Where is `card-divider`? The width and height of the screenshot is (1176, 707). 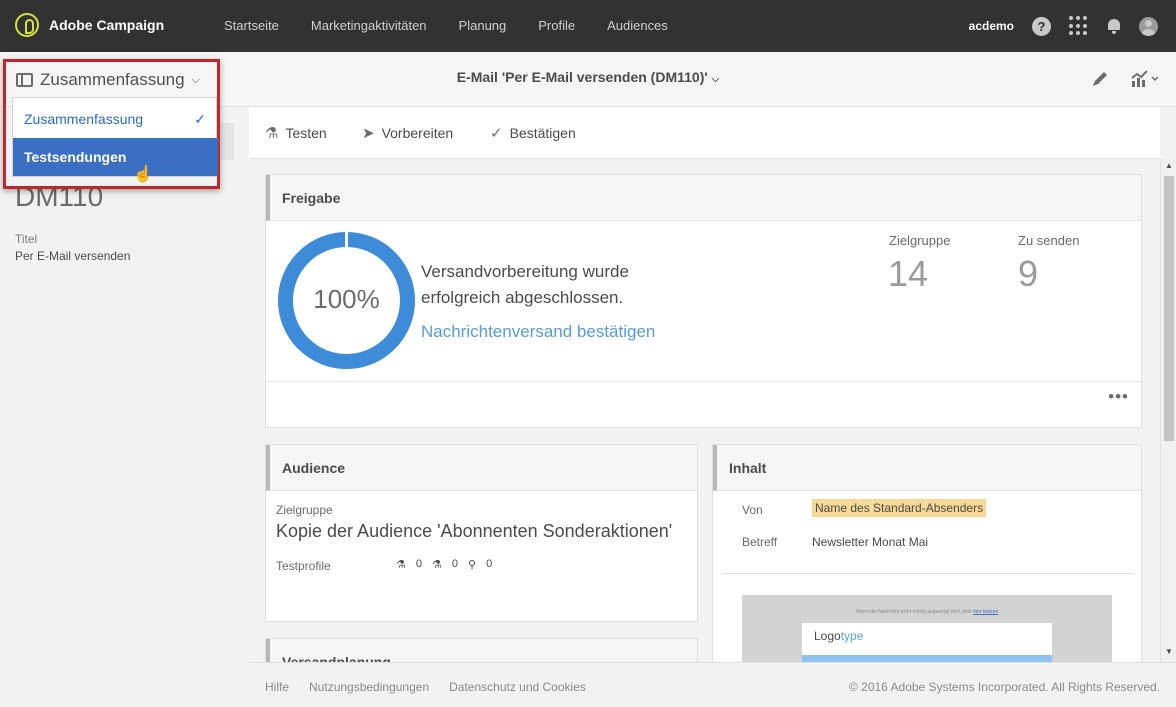
card-divider is located at coordinates (703, 381).